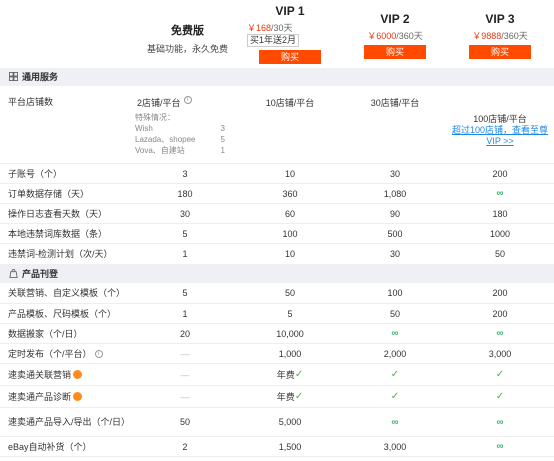 This screenshot has height=461, width=554. I want to click on cell-label: 操作日志查看天数（天）, so click(68, 213).